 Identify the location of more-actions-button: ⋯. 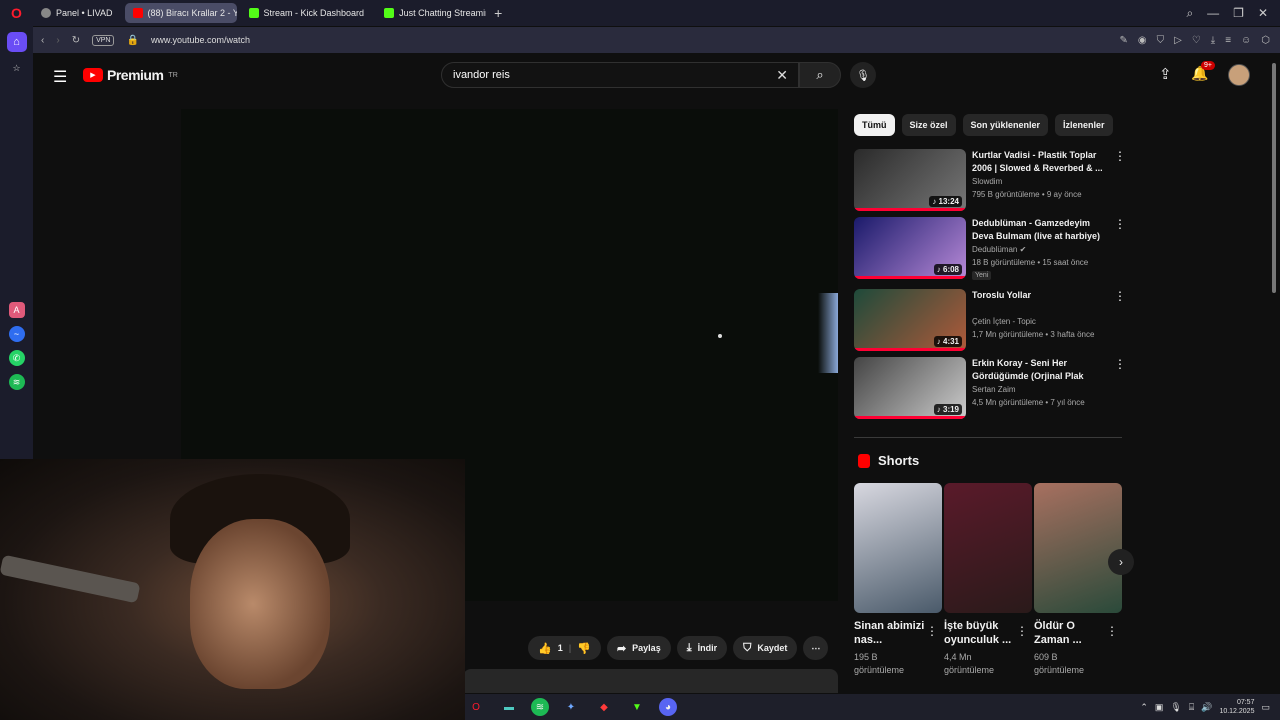
(816, 648).